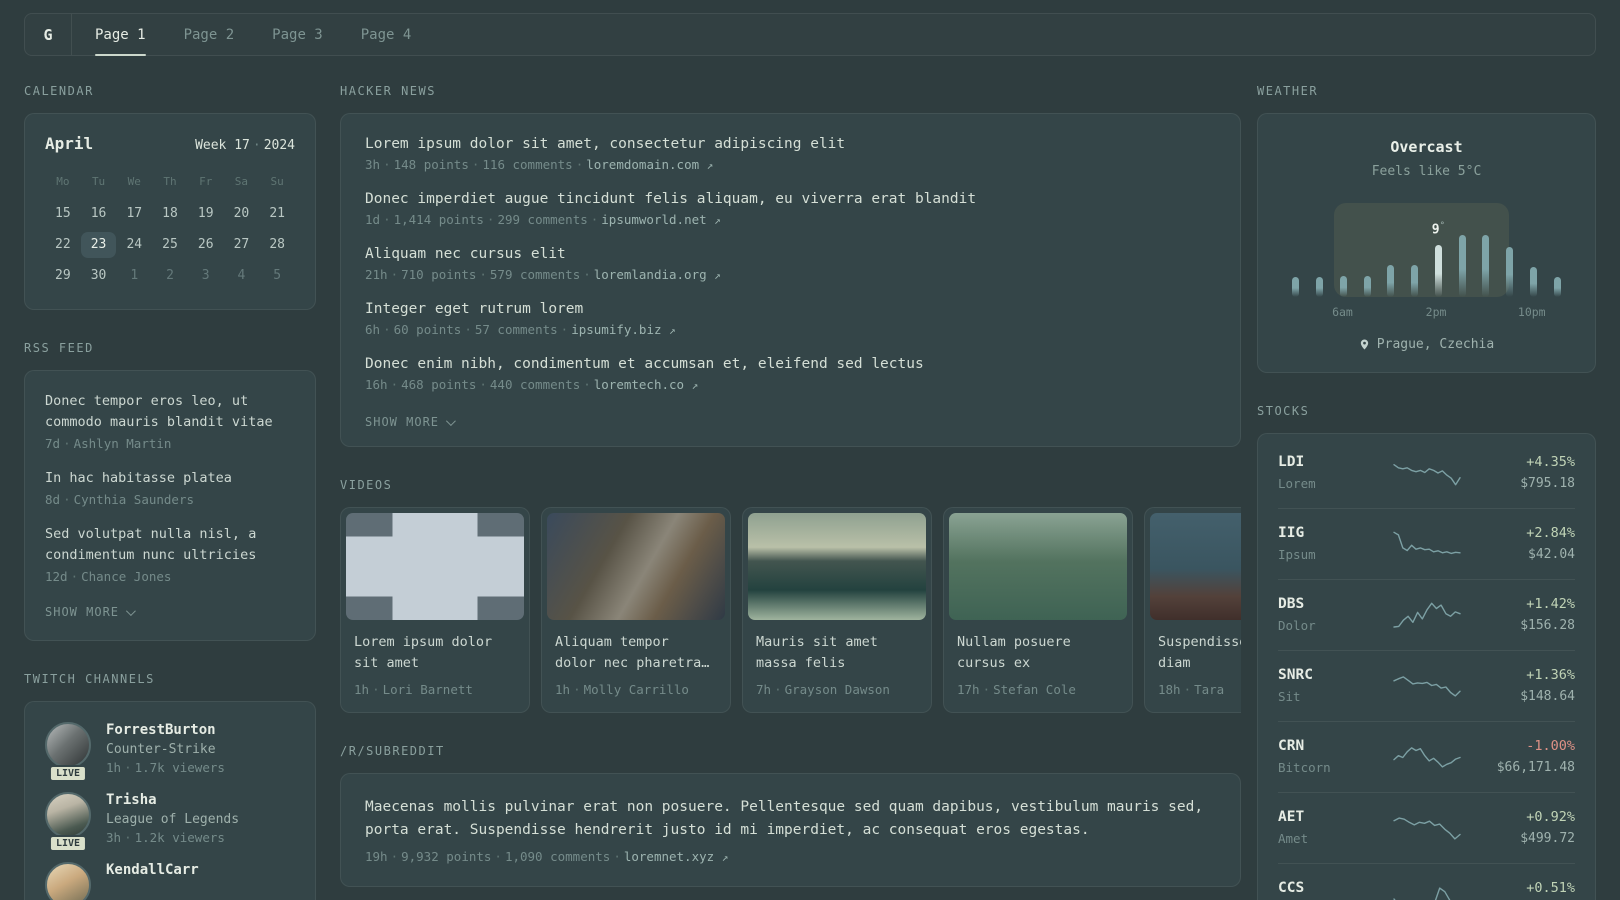  What do you see at coordinates (837, 653) in the screenshot?
I see `video-title: Mauris sit amet massa felis` at bounding box center [837, 653].